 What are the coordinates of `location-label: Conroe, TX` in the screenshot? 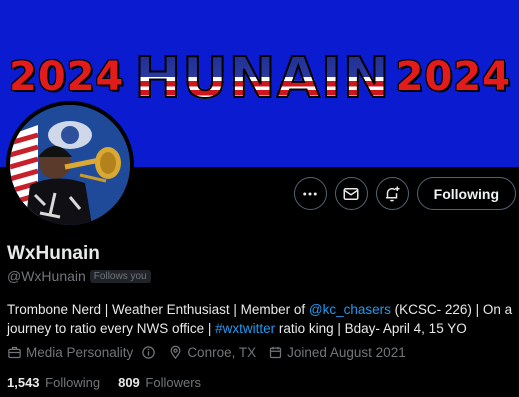 It's located at (222, 352).